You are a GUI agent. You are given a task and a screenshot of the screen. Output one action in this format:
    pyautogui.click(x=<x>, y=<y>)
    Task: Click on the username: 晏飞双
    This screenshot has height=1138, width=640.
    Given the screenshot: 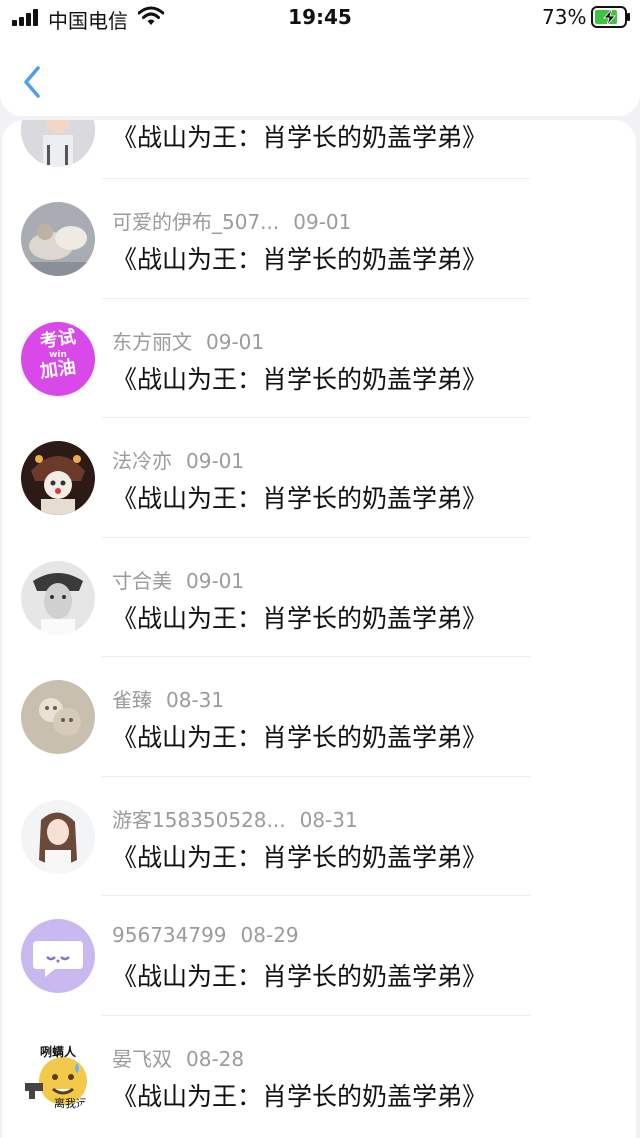 What is the action you would take?
    pyautogui.click(x=142, y=1059)
    